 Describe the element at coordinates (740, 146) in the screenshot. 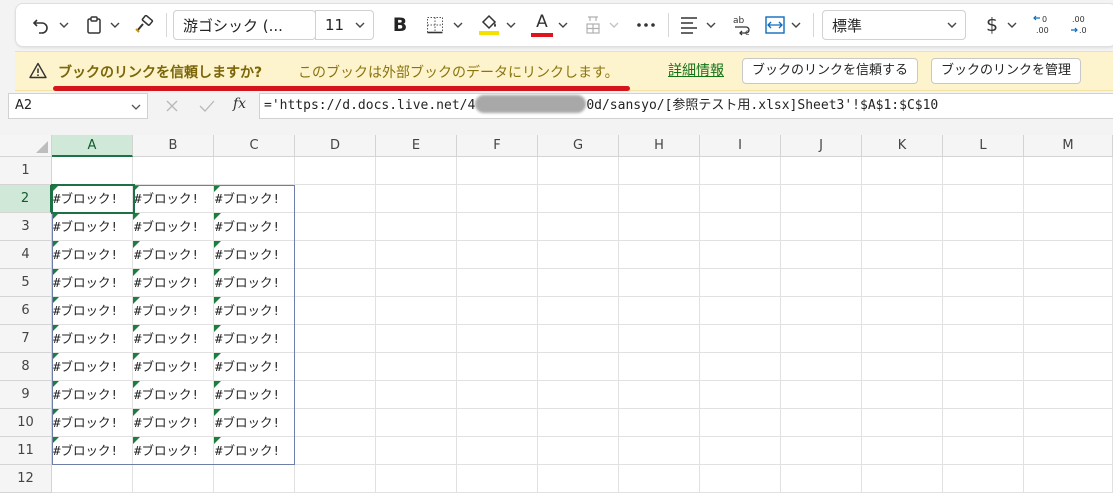

I see `column-header-i: I` at that location.